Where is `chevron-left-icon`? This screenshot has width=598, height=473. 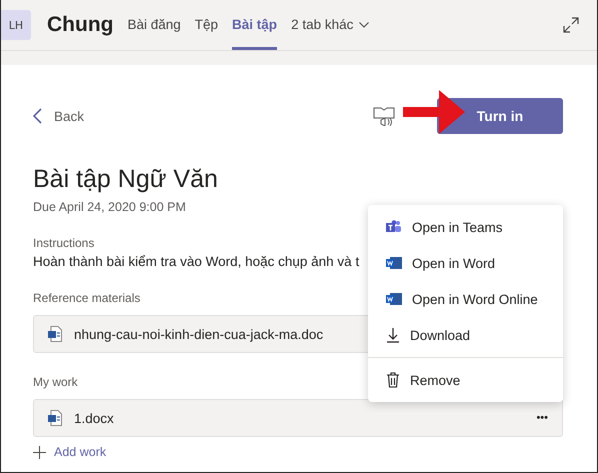 chevron-left-icon is located at coordinates (37, 116).